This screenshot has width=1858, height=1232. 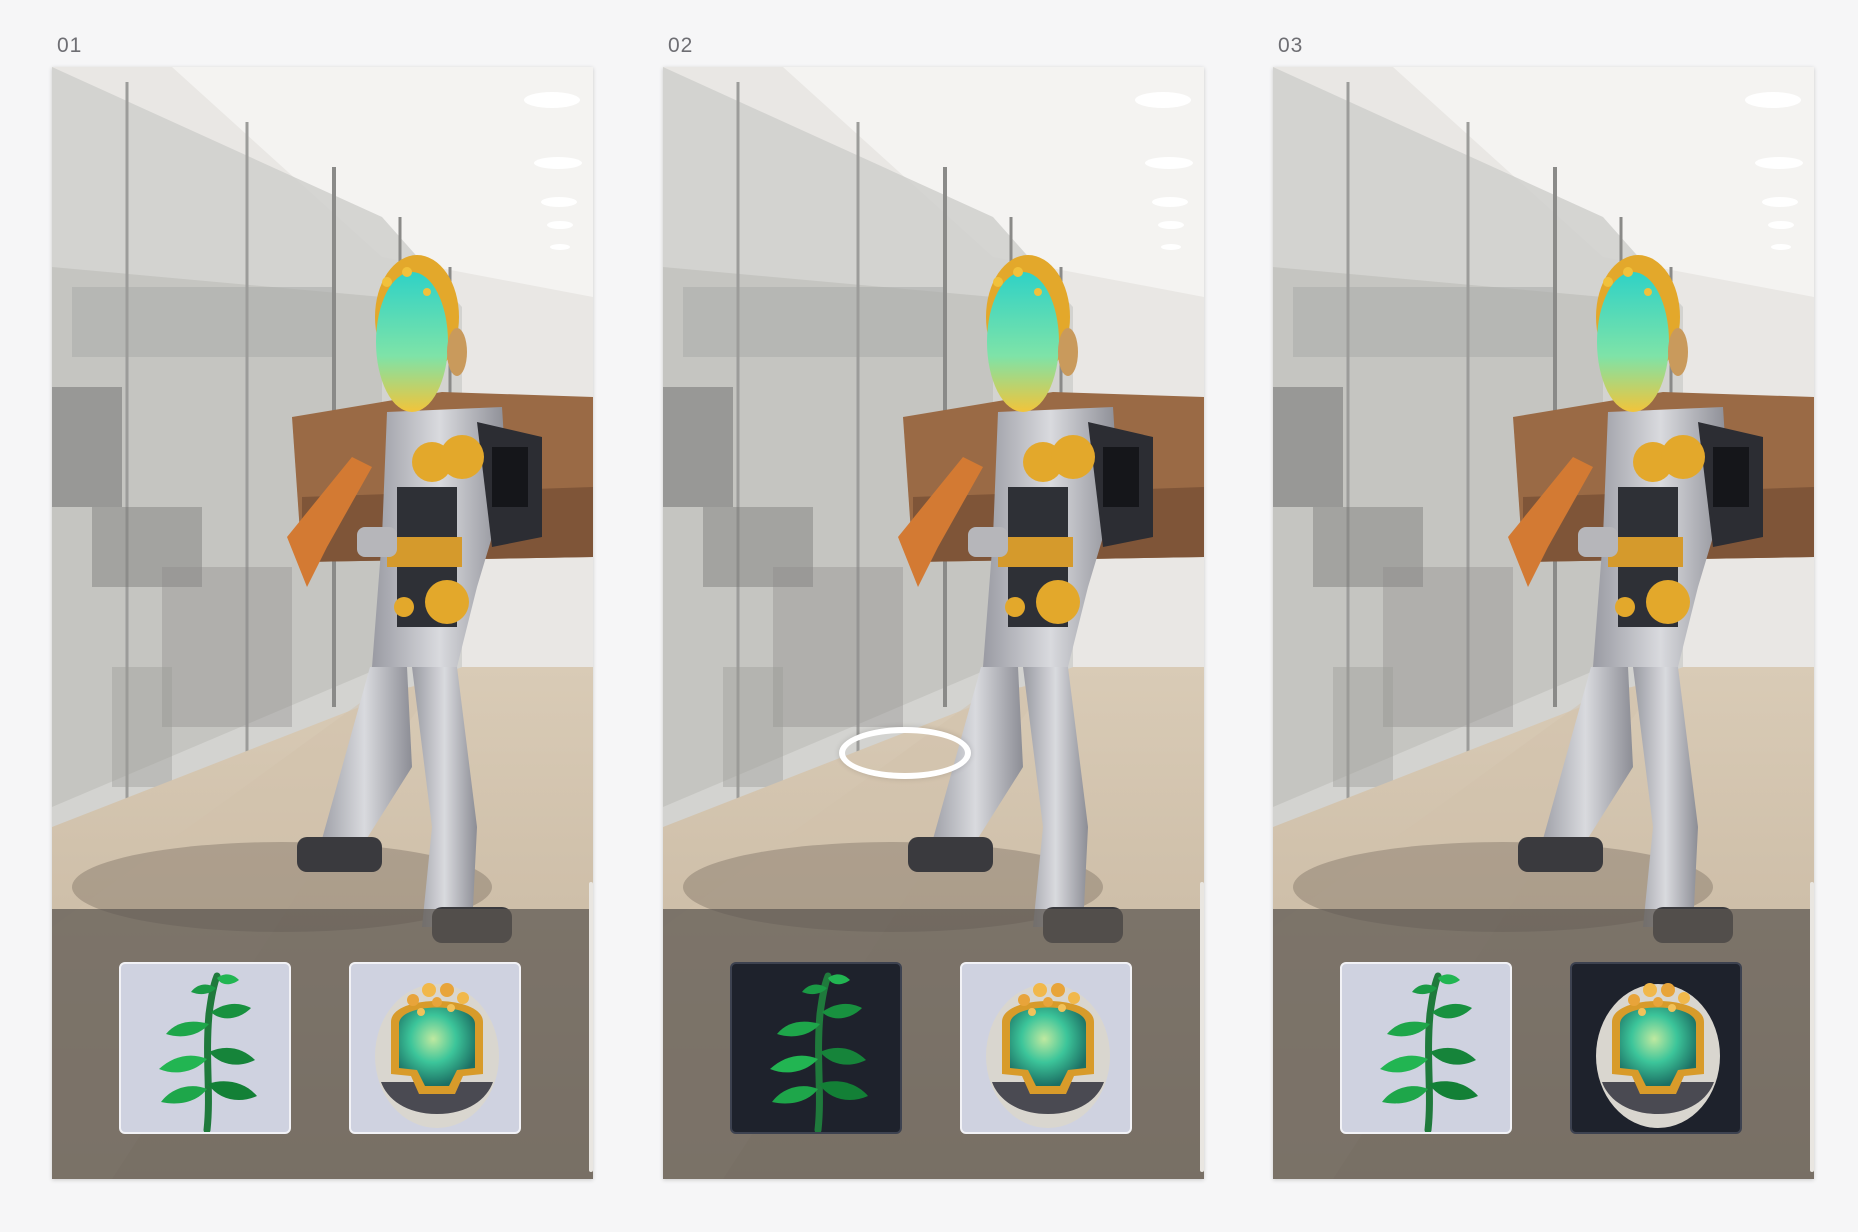 What do you see at coordinates (905, 753) in the screenshot?
I see `placement-reticle` at bounding box center [905, 753].